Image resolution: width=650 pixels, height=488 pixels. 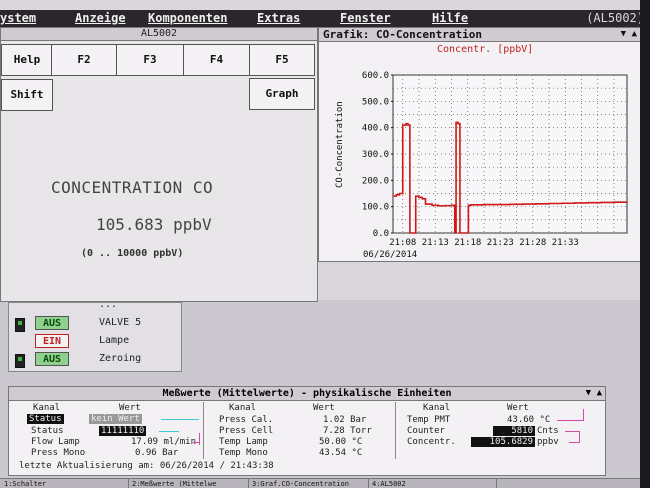 What do you see at coordinates (159, 34) in the screenshot?
I see `al5002-title: AL5002` at bounding box center [159, 34].